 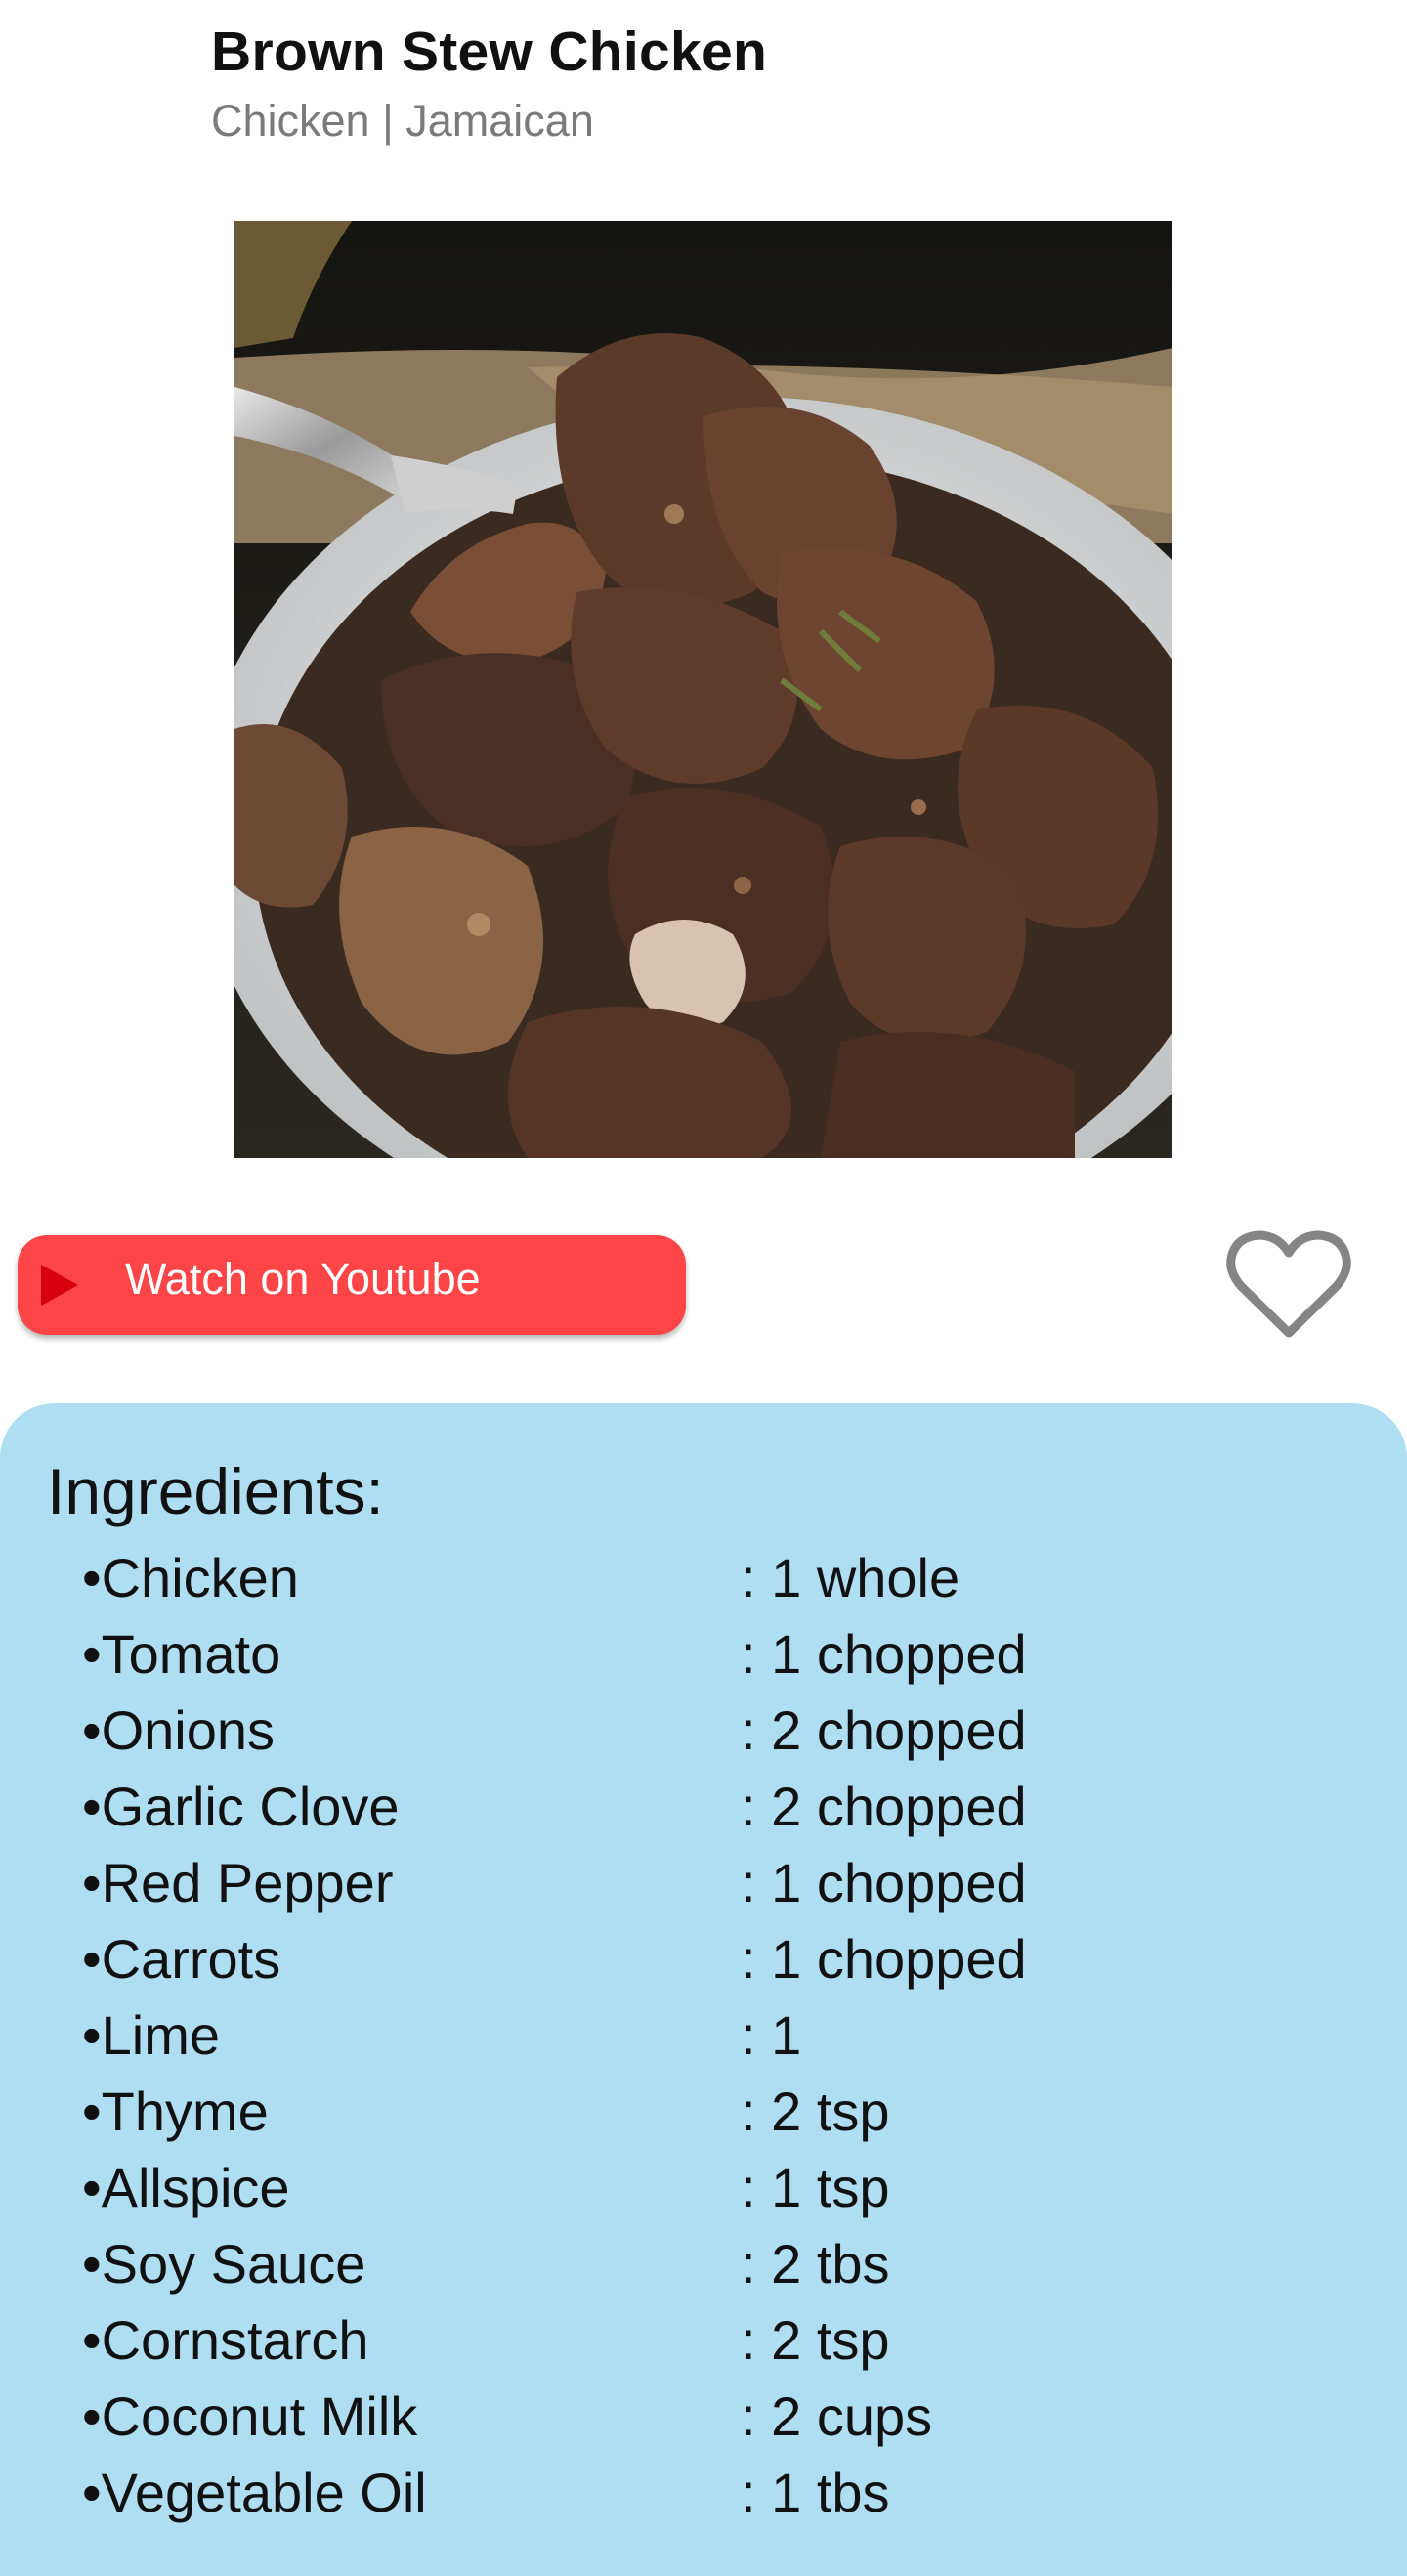 I want to click on ingredient-name: •Lime, so click(x=151, y=2035).